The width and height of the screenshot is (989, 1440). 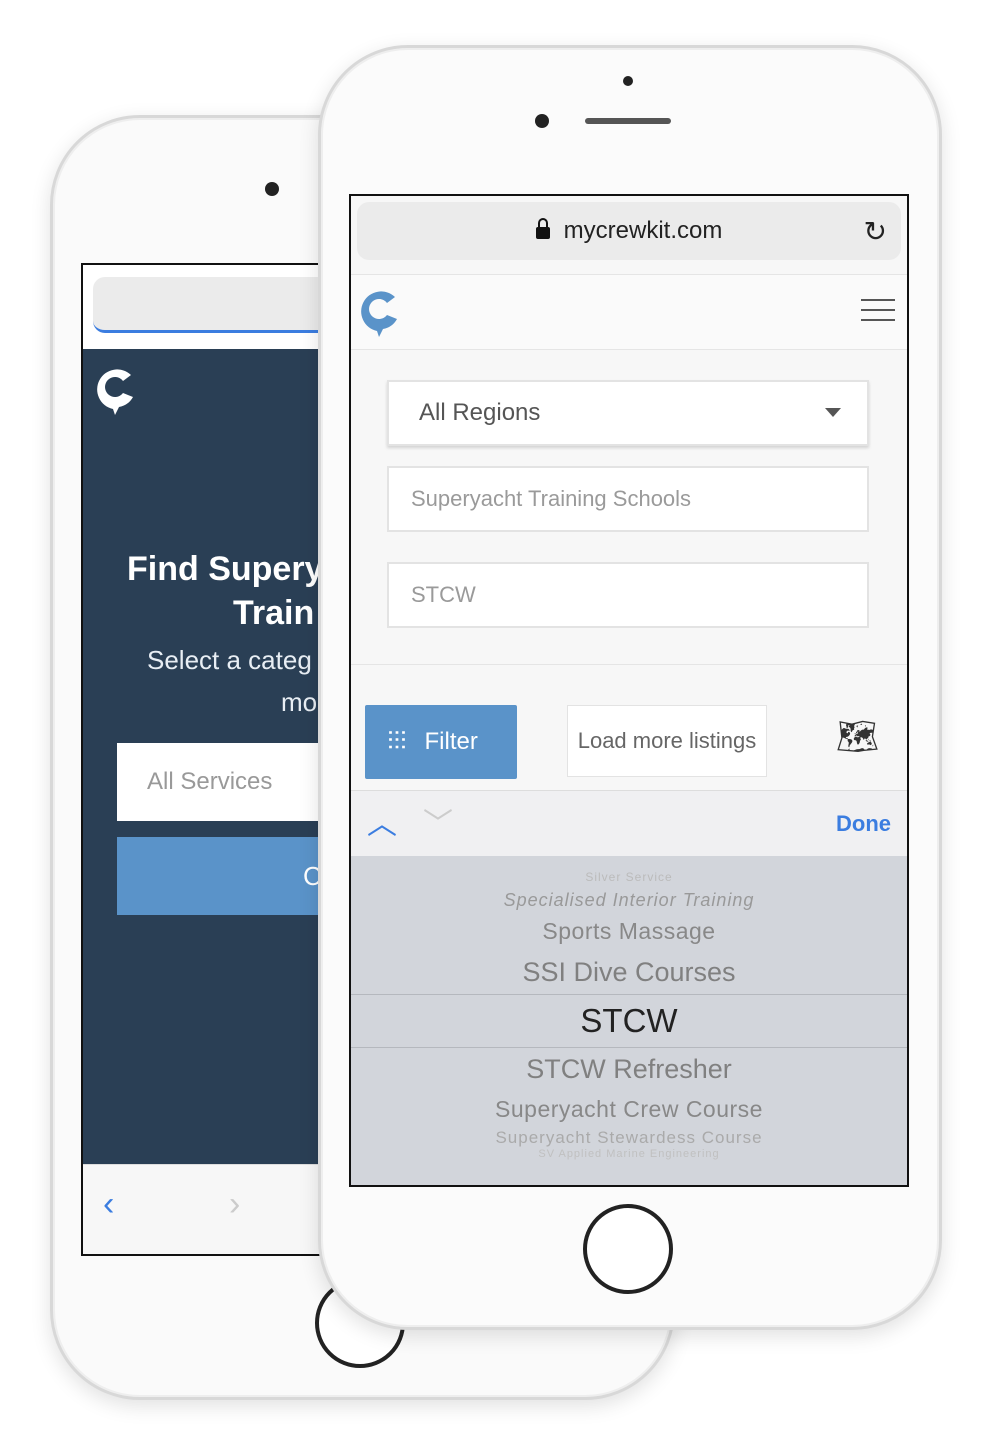 I want to click on picker-item: SSI Dive Courses, so click(x=629, y=972).